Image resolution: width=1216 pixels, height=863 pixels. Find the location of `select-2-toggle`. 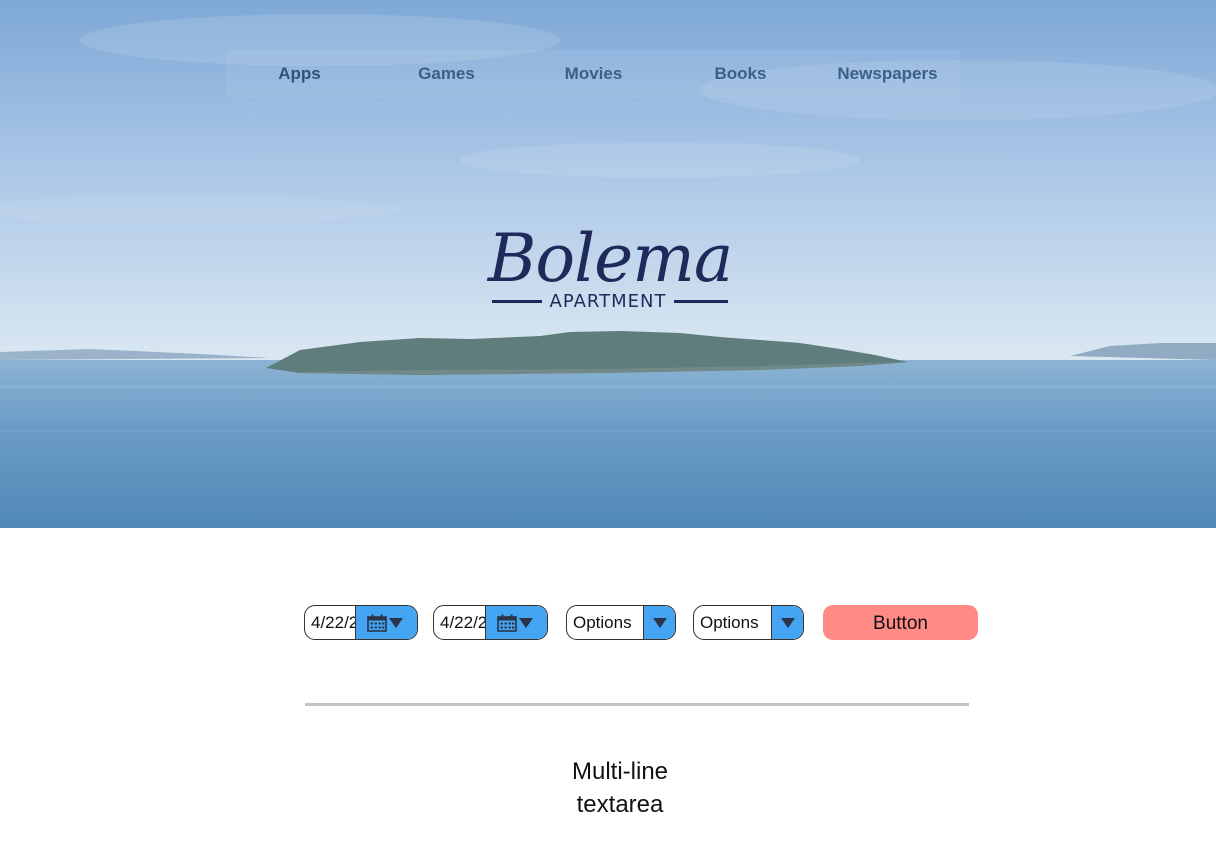

select-2-toggle is located at coordinates (787, 622).